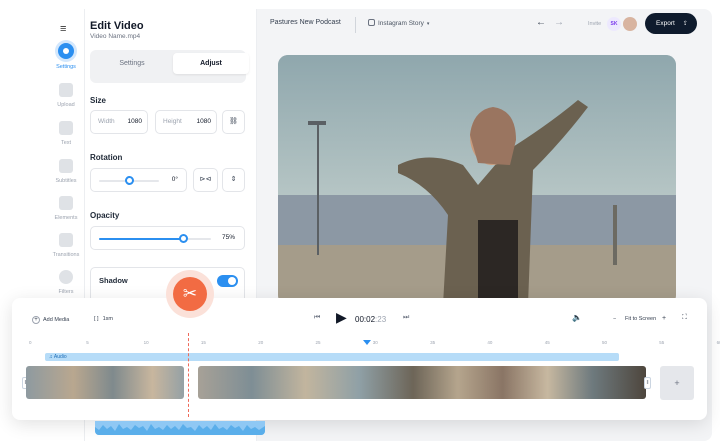  Describe the element at coordinates (172, 121) in the screenshot. I see `height-label: Height` at that location.